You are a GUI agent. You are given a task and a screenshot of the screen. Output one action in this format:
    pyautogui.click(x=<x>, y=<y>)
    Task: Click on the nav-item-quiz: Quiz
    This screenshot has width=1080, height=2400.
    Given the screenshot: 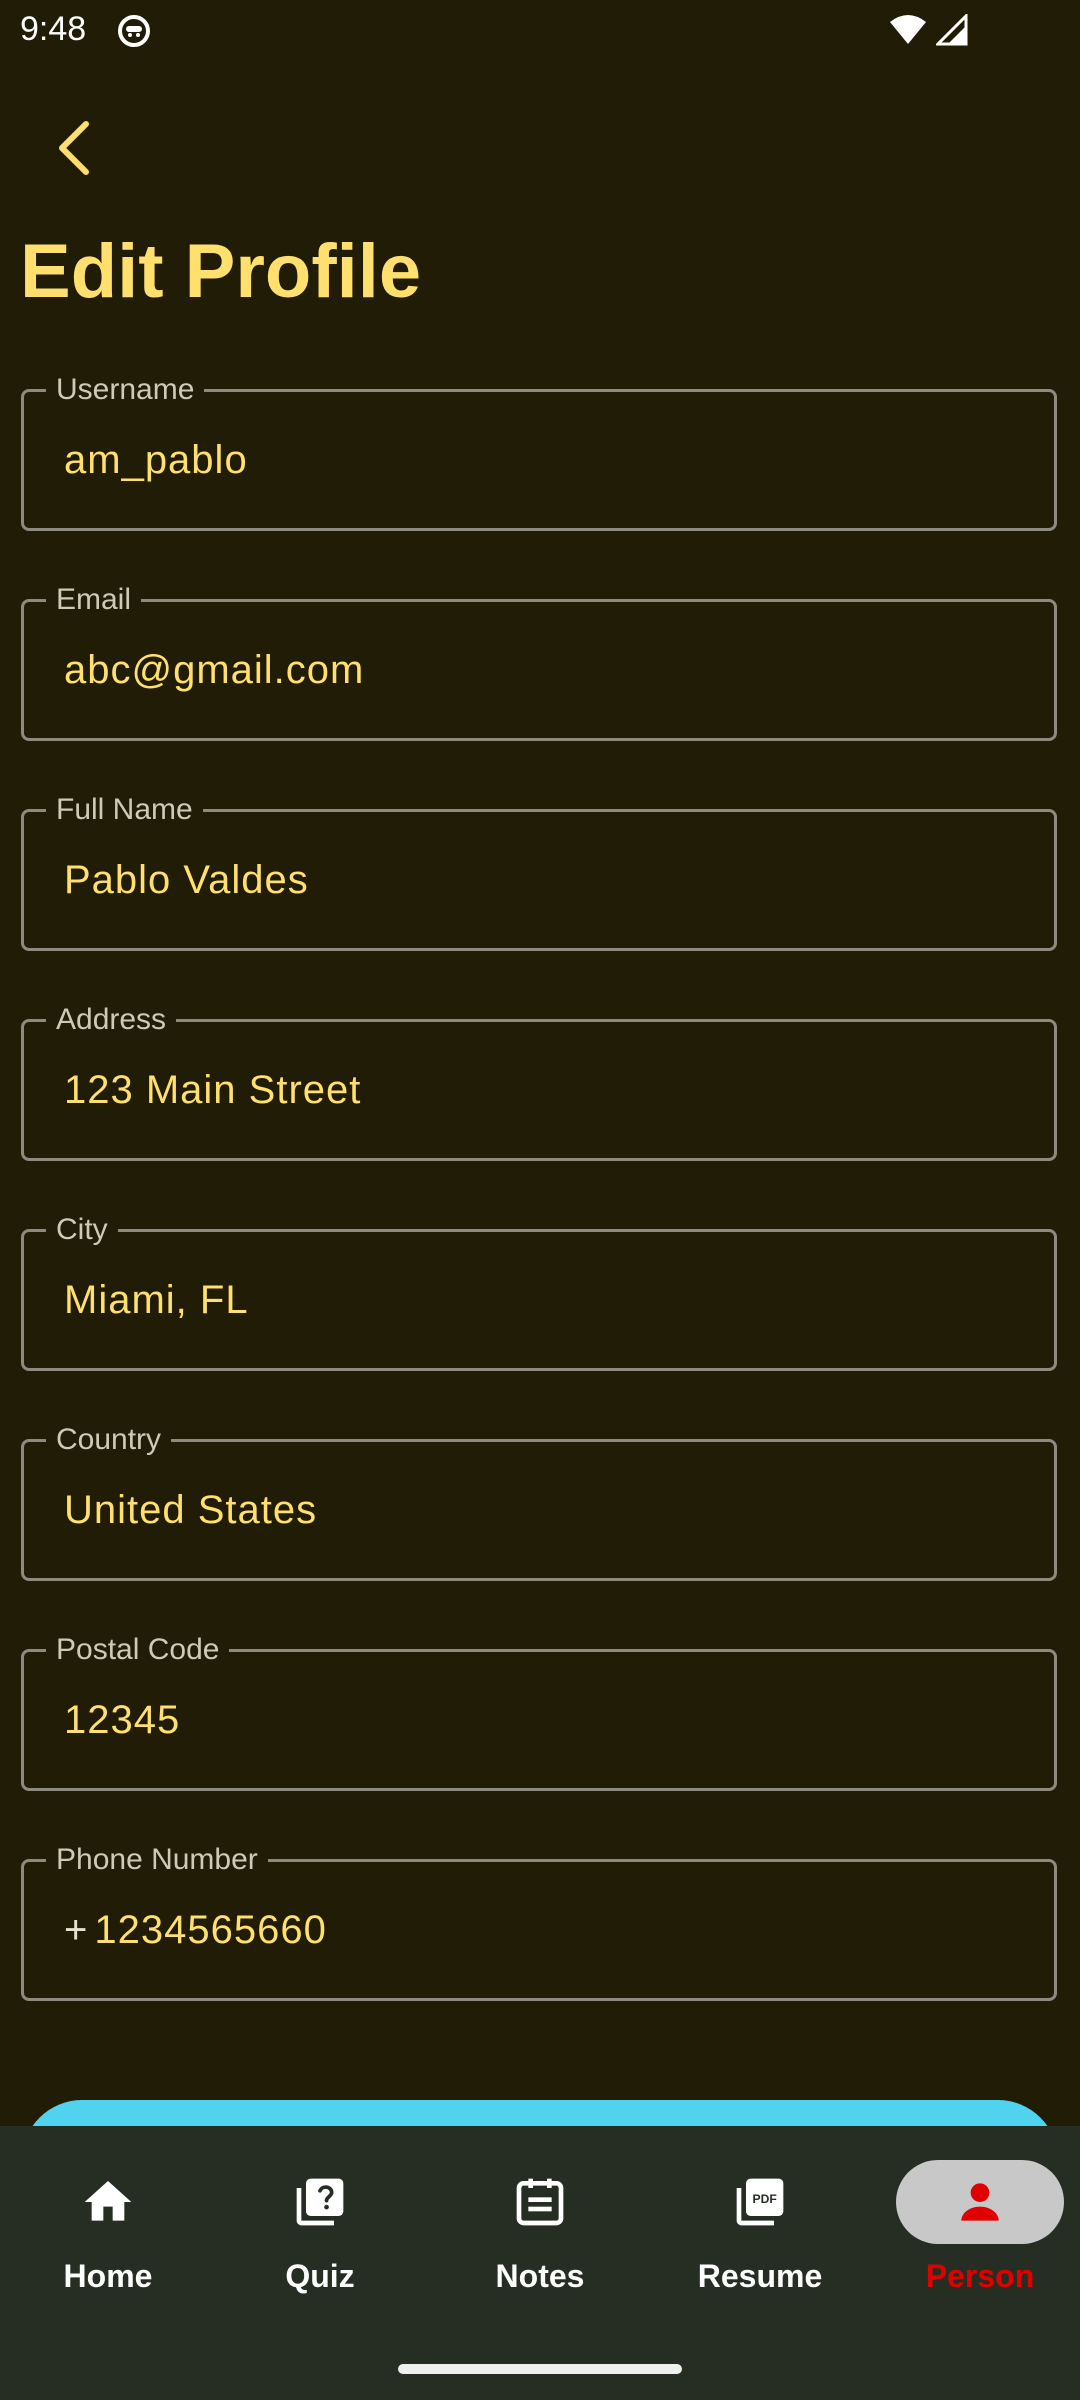 What is the action you would take?
    pyautogui.click(x=320, y=2226)
    